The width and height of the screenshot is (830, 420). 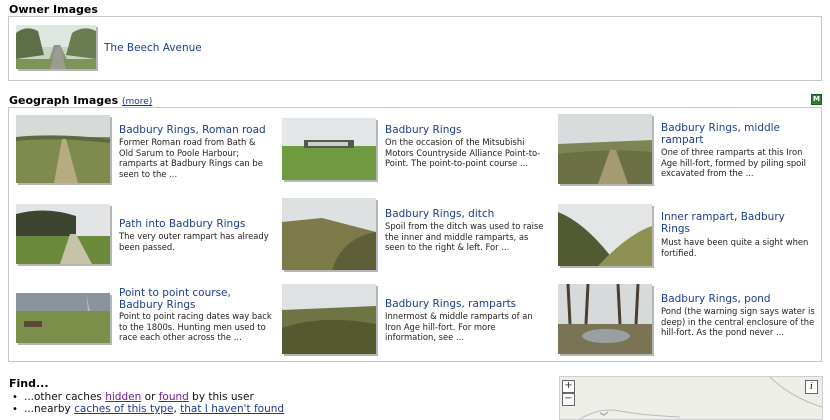 What do you see at coordinates (123, 397) in the screenshot?
I see `hidden-caches-link: hidden` at bounding box center [123, 397].